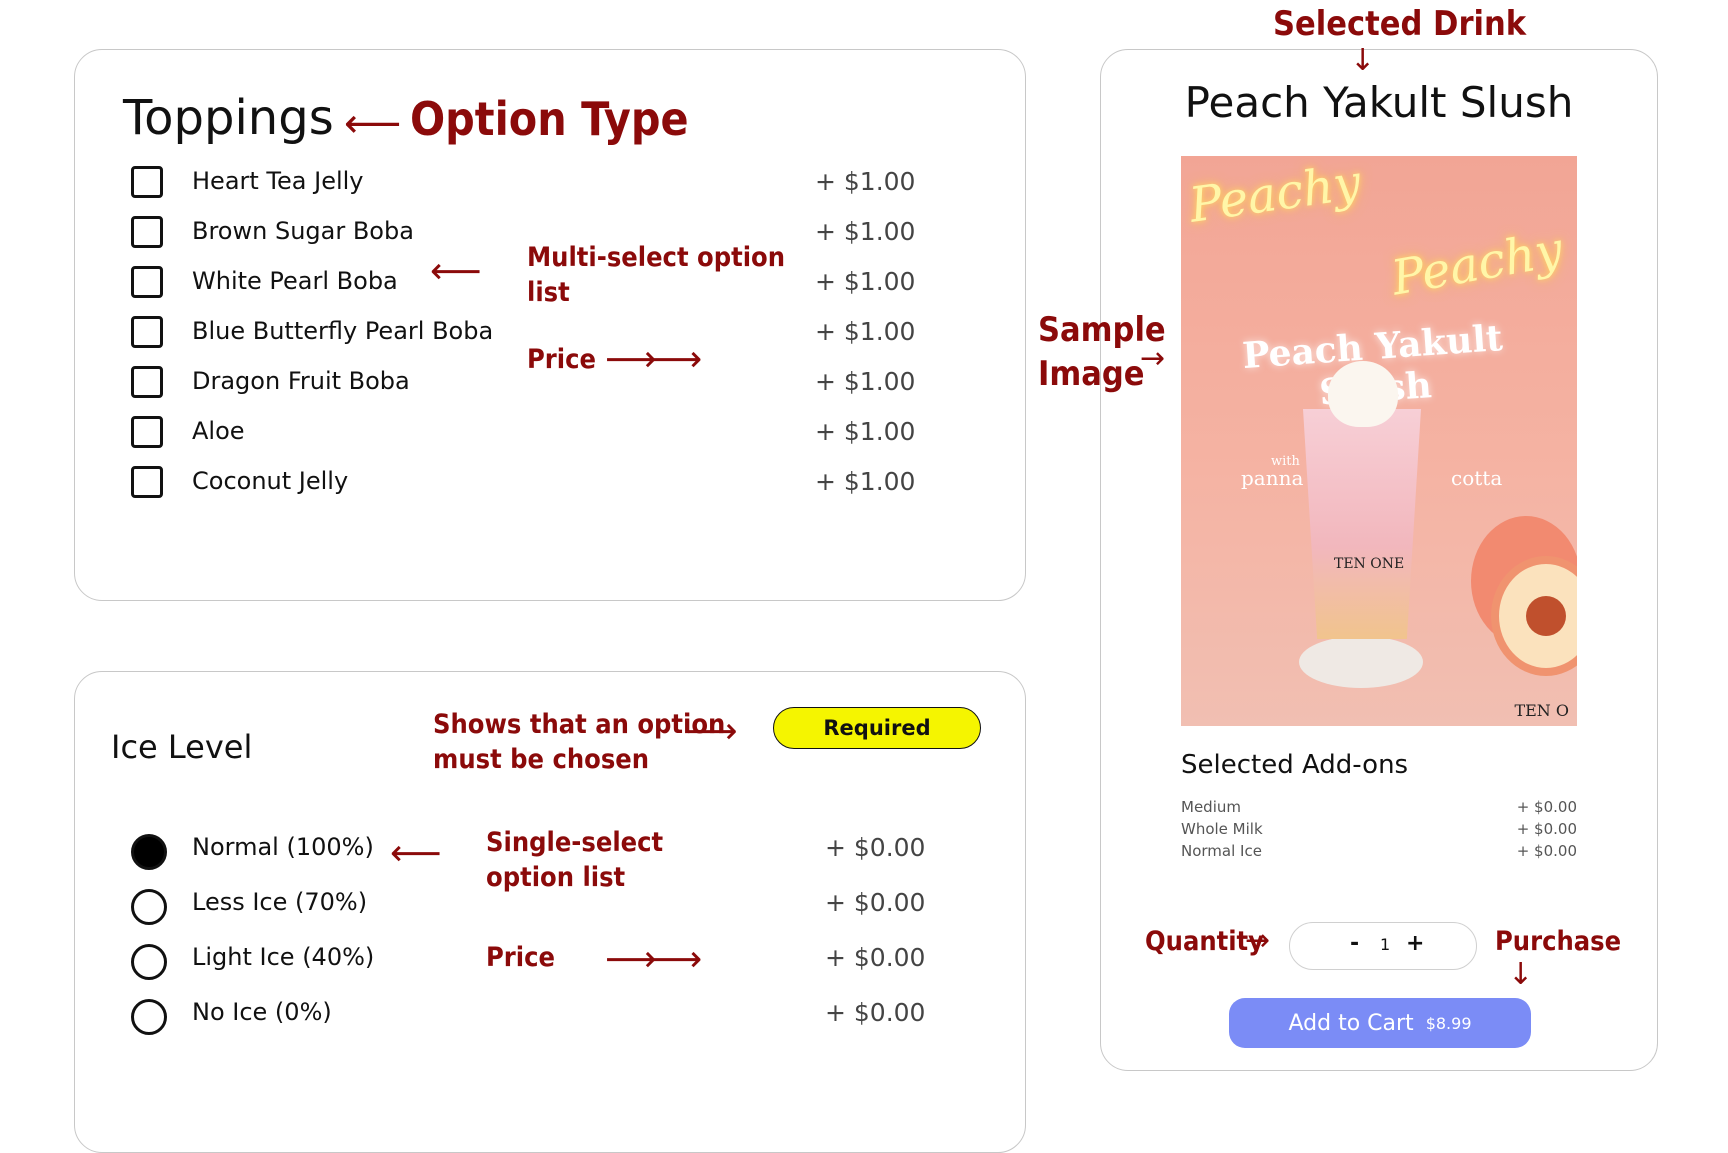  What do you see at coordinates (228, 118) in the screenshot?
I see `toppings-title: Toppings` at bounding box center [228, 118].